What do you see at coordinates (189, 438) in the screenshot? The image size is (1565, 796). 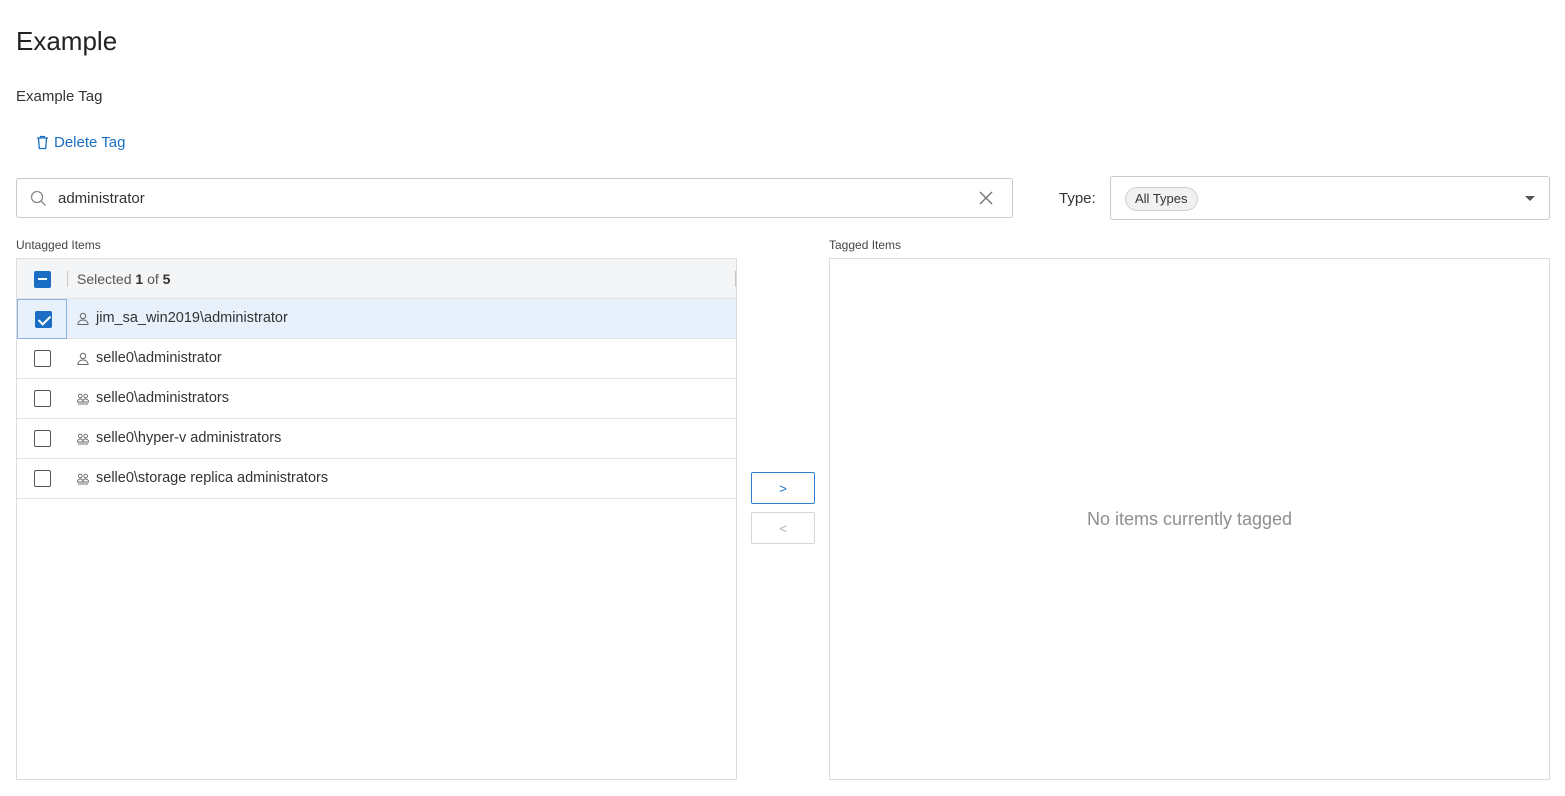 I see `list-item-label: selle0\hyper-v administrators` at bounding box center [189, 438].